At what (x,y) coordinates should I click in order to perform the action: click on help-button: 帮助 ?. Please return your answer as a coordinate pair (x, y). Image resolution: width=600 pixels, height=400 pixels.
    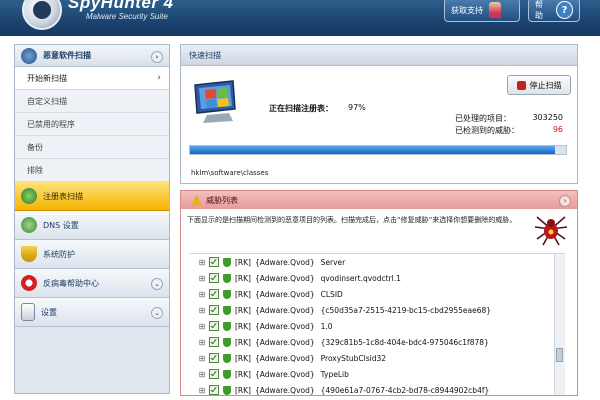
    Looking at the image, I should click on (554, 11).